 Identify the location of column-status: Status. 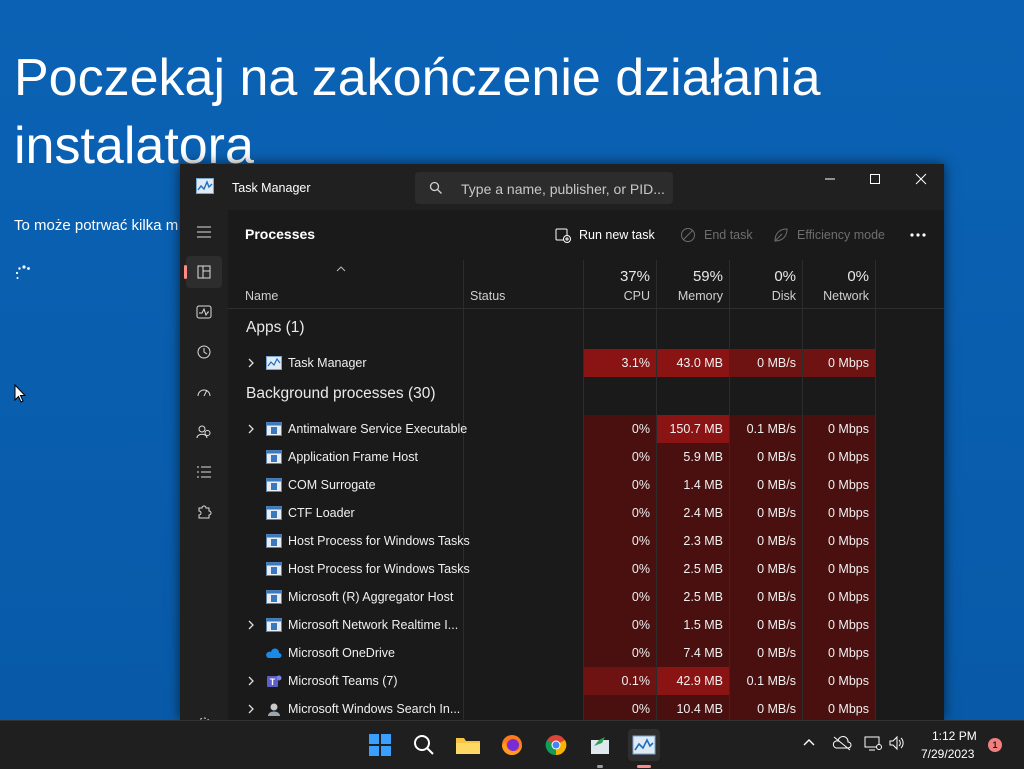
(487, 296).